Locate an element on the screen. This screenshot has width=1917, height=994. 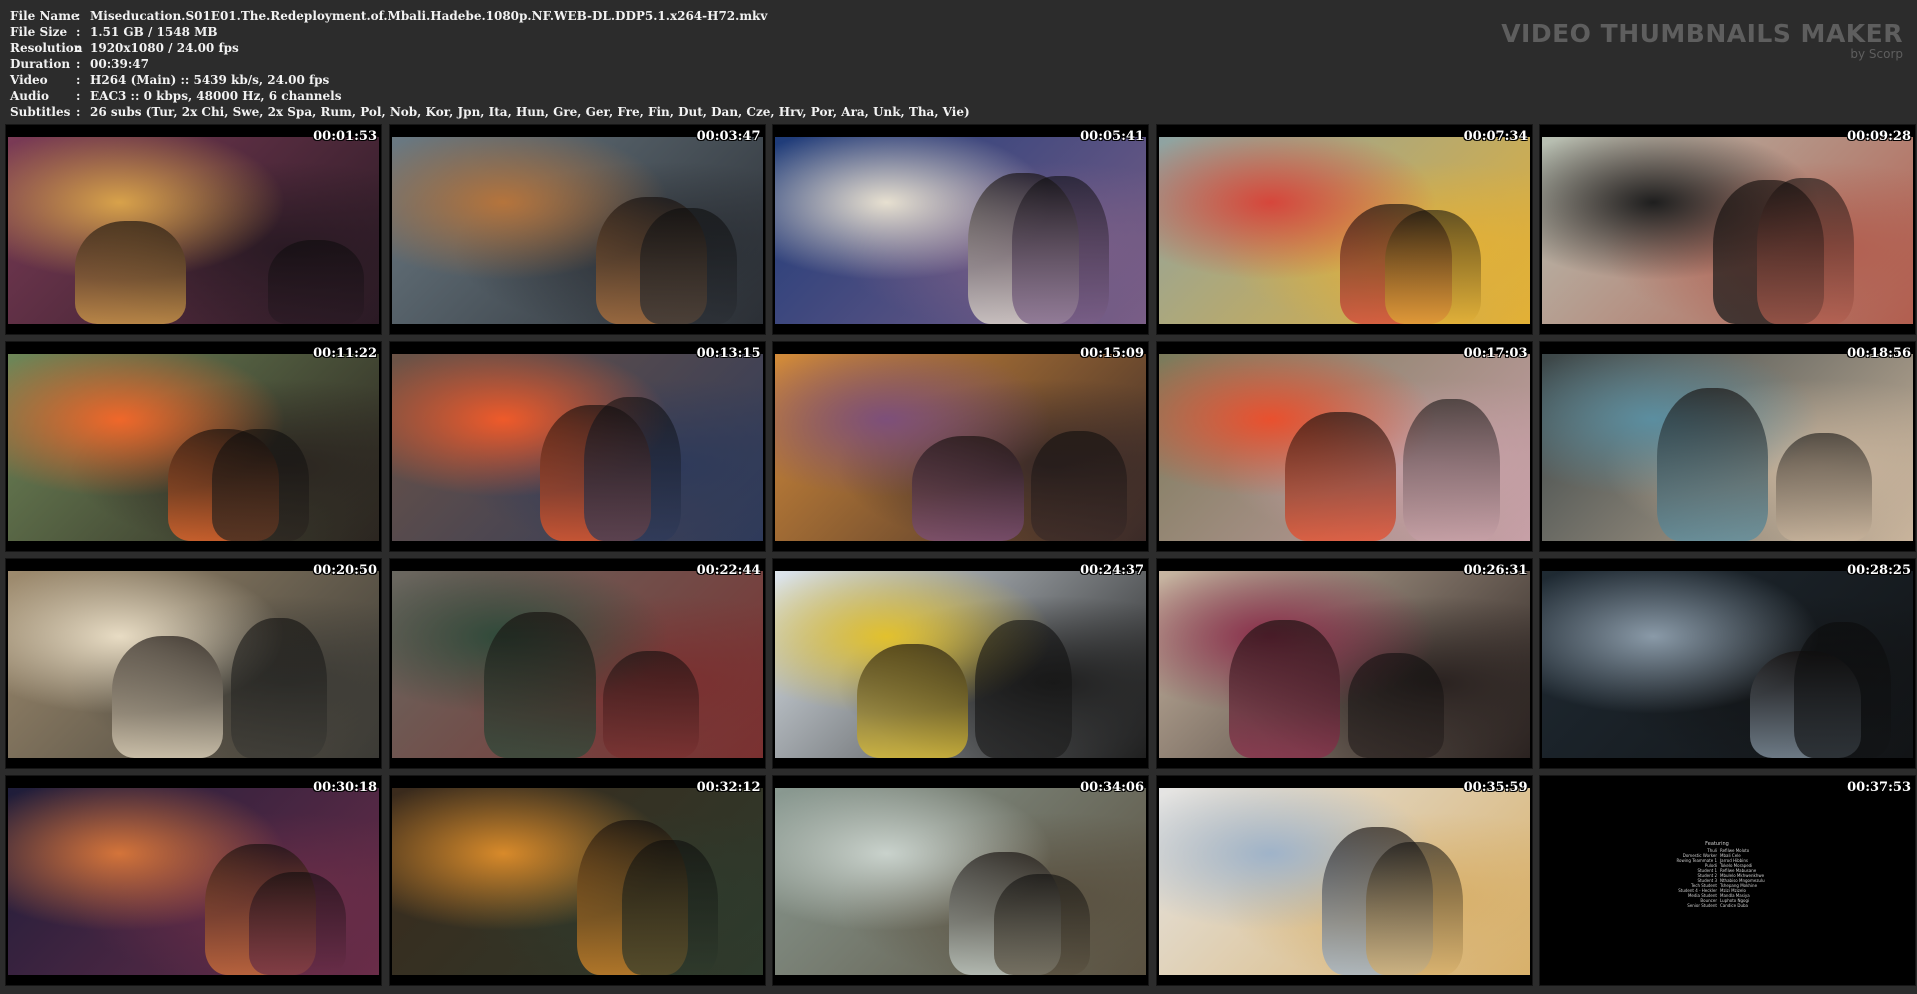
timestamp-label: 00:32:12 is located at coordinates (728, 787).